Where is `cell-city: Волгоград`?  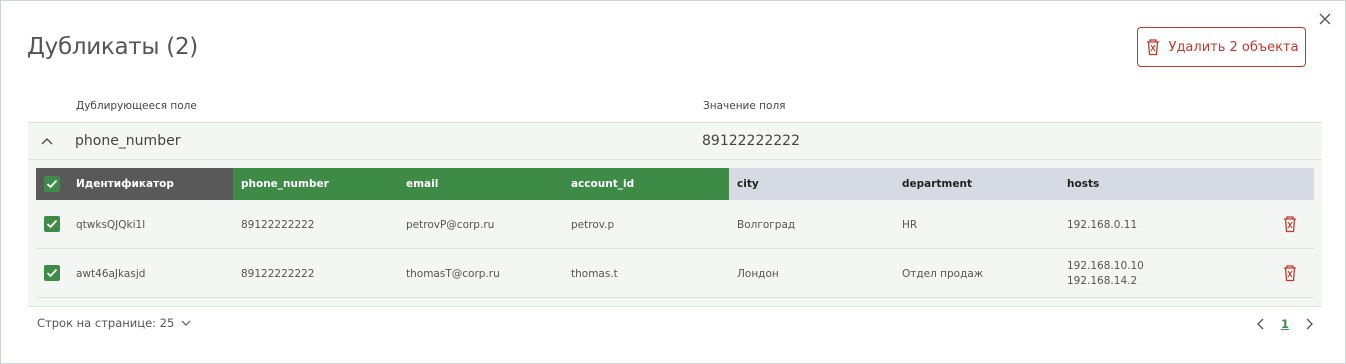 cell-city: Волгоград is located at coordinates (766, 224).